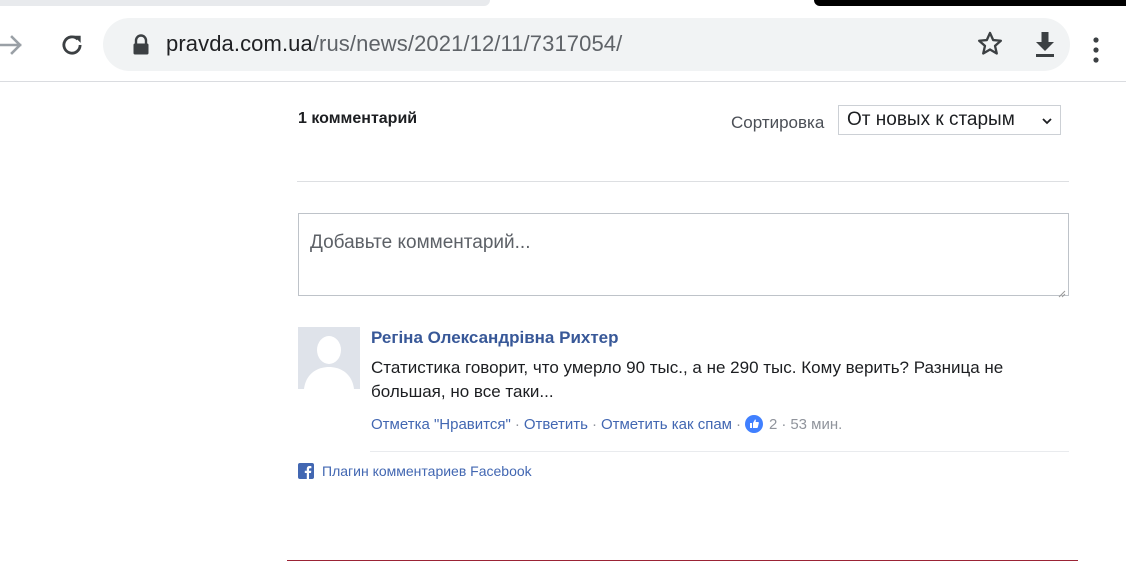  What do you see at coordinates (306, 471) in the screenshot?
I see `facebook-icon` at bounding box center [306, 471].